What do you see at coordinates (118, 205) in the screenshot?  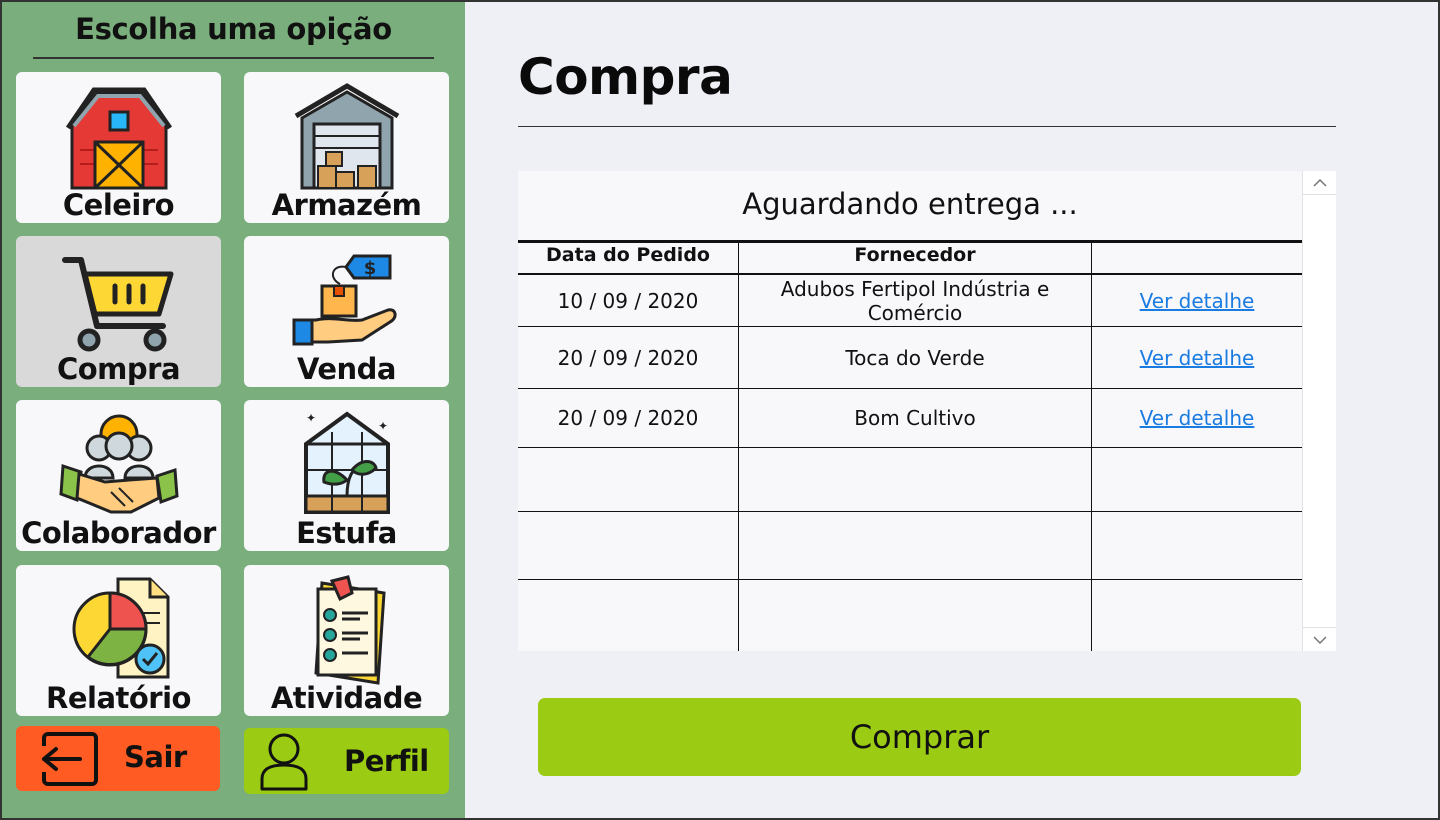 I see `menu-tile-label: Celeiro` at bounding box center [118, 205].